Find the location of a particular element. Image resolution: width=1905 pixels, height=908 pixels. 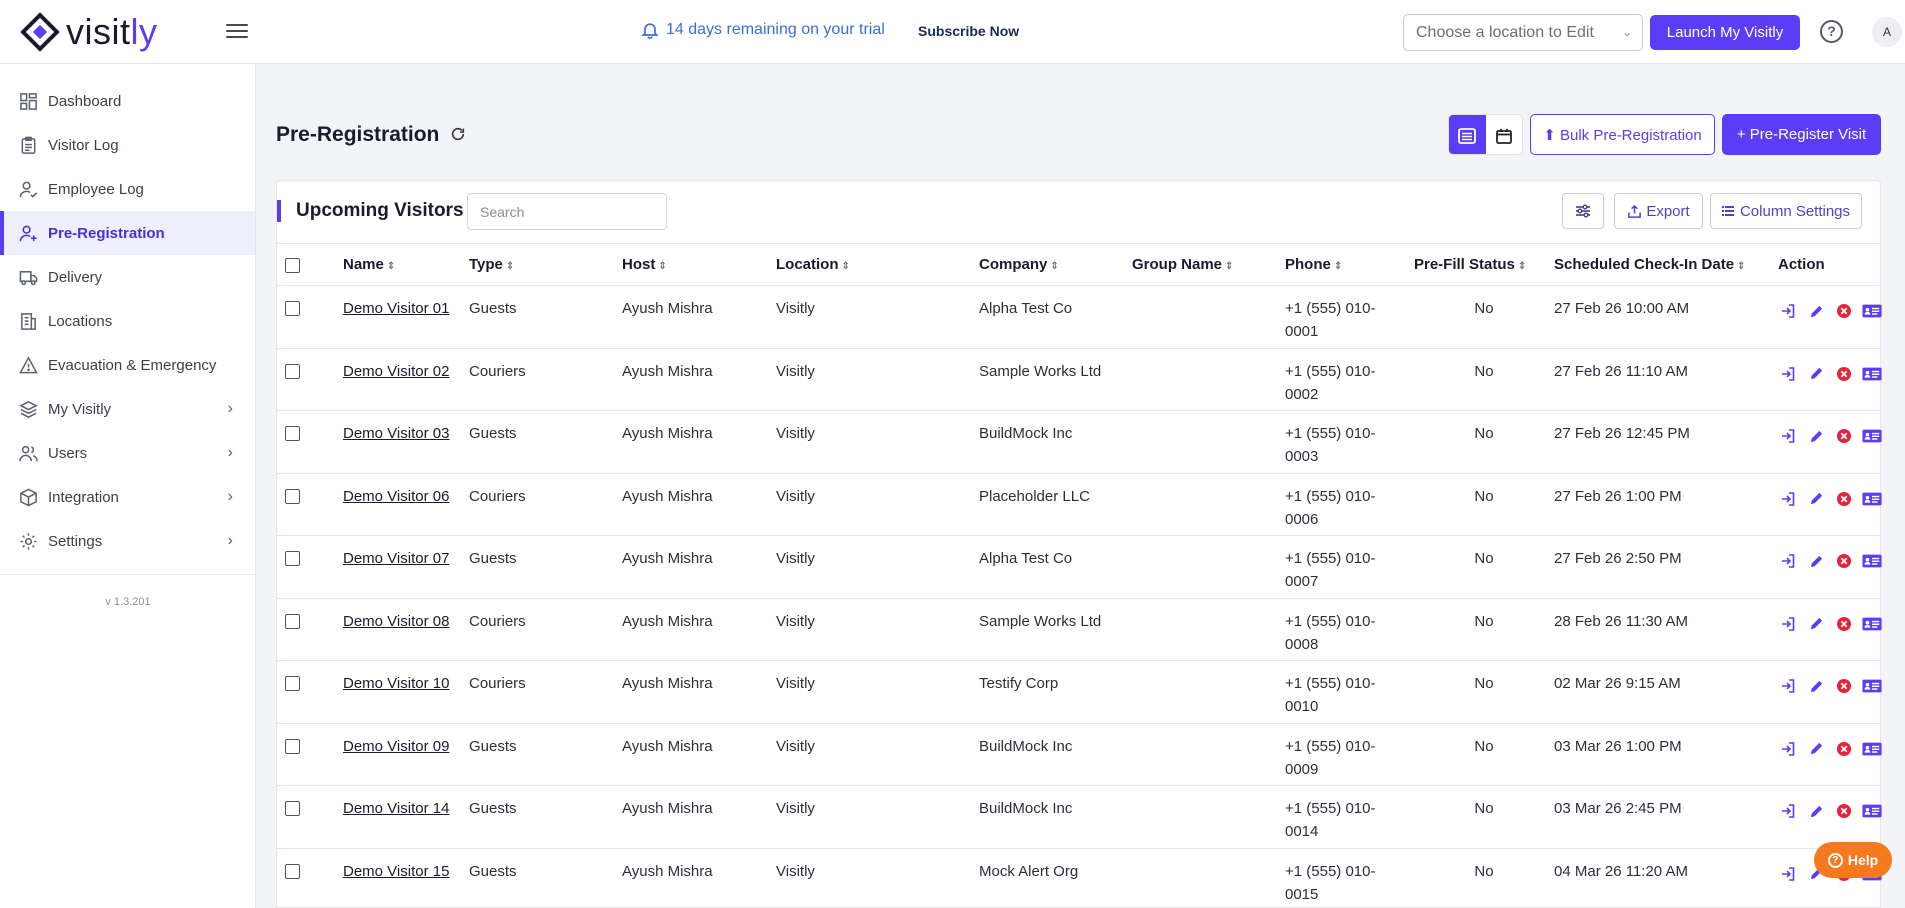

col-name: Name ⇕ is located at coordinates (406, 265).